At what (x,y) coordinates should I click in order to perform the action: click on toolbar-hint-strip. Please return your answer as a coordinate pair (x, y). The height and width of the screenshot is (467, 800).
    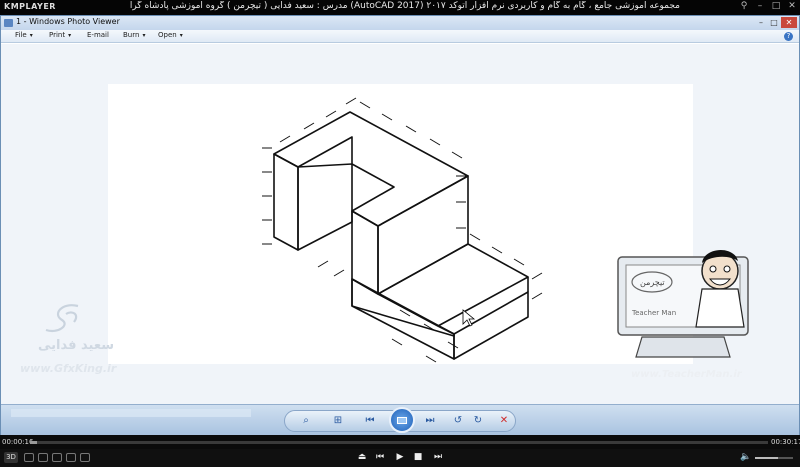
    Looking at the image, I should click on (131, 413).